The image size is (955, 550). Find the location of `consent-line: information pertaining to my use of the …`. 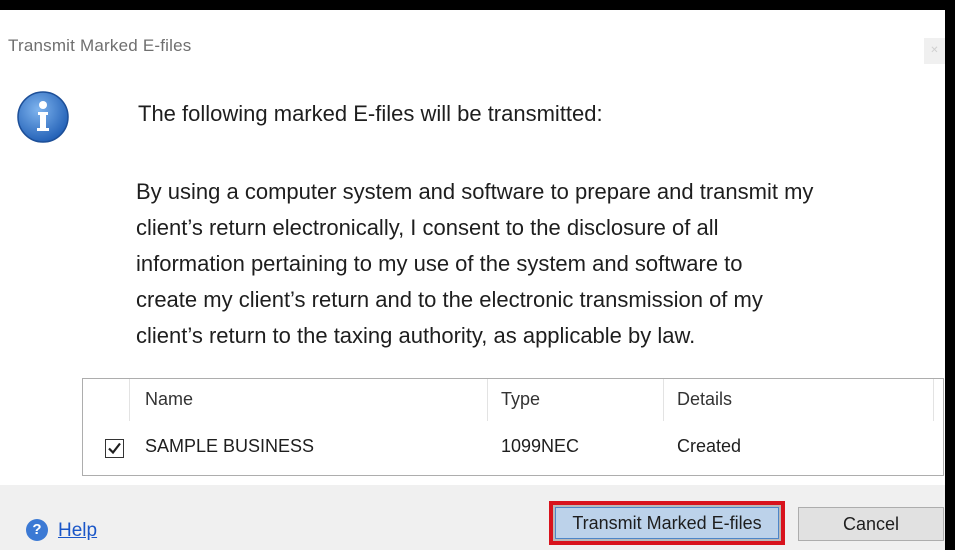

consent-line: information pertaining to my use of the … is located at coordinates (439, 263).